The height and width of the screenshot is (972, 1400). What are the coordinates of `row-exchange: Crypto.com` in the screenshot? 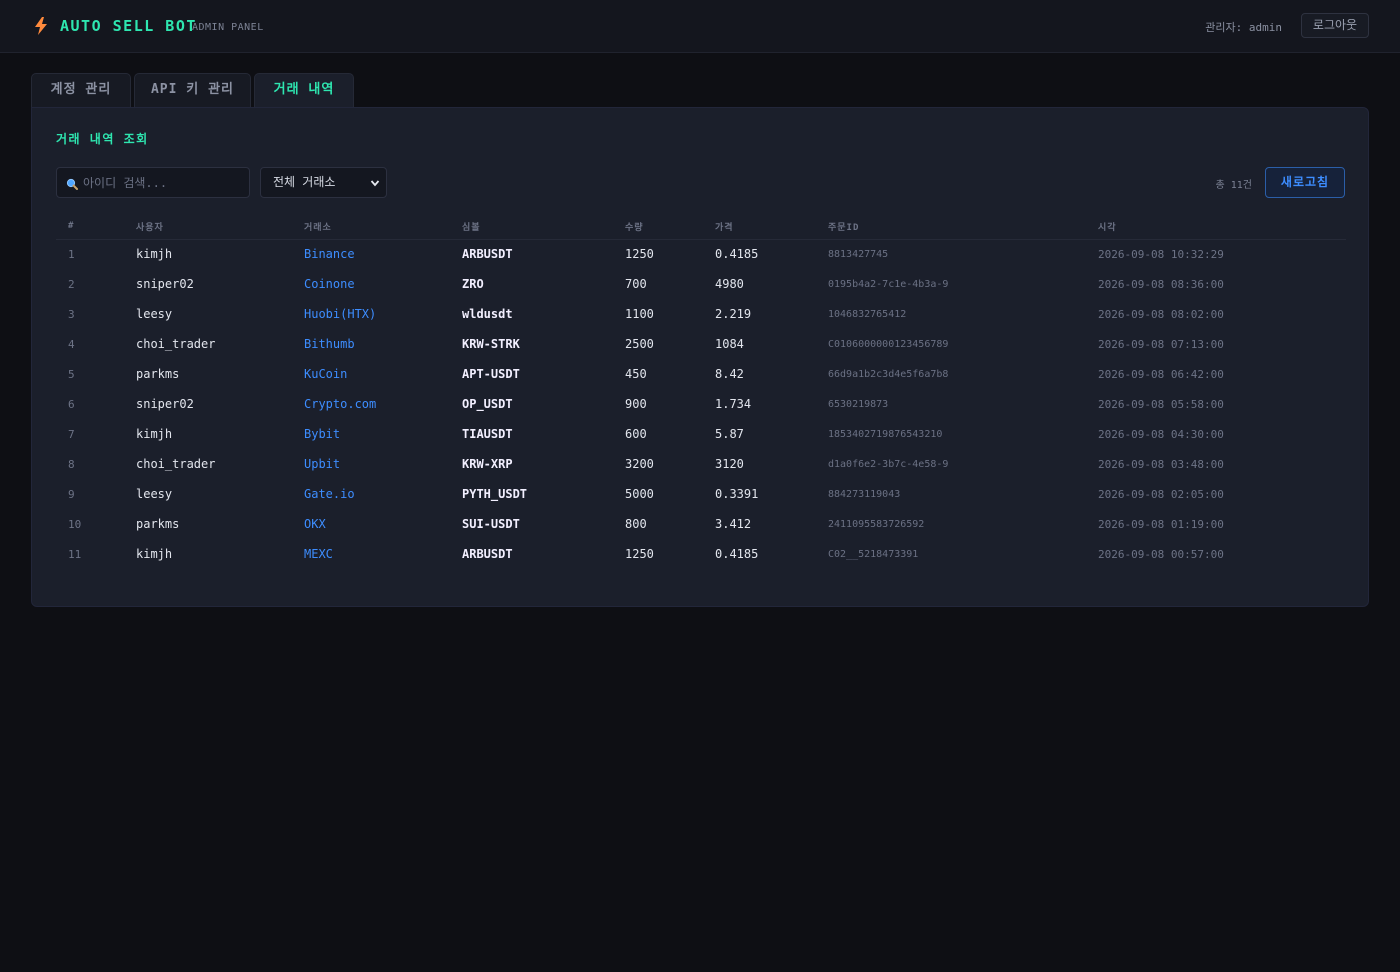 It's located at (371, 404).